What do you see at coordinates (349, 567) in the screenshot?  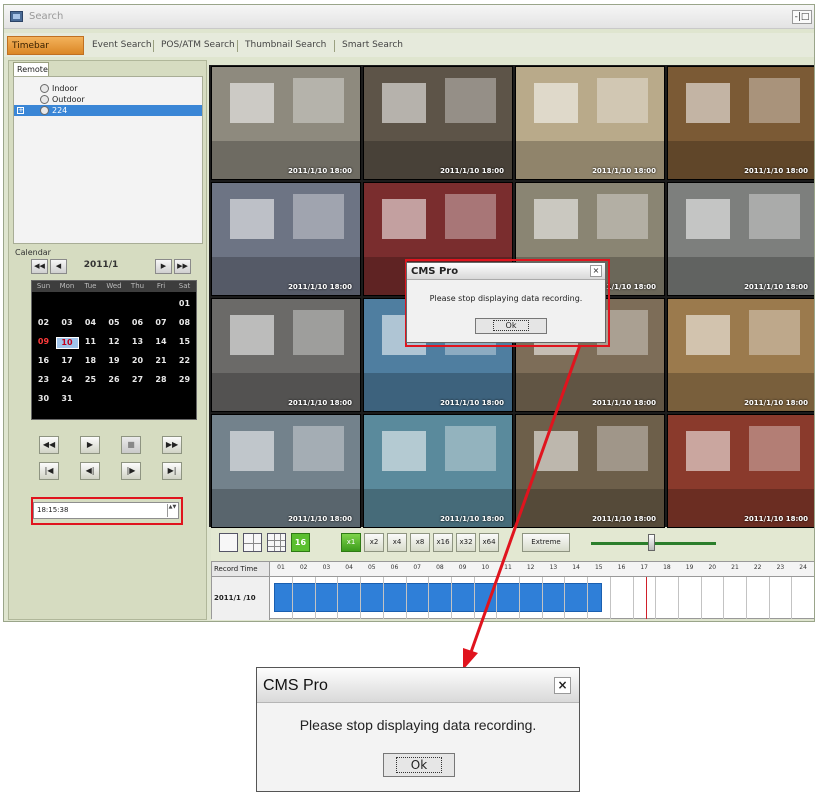 I see `hour-label: 04` at bounding box center [349, 567].